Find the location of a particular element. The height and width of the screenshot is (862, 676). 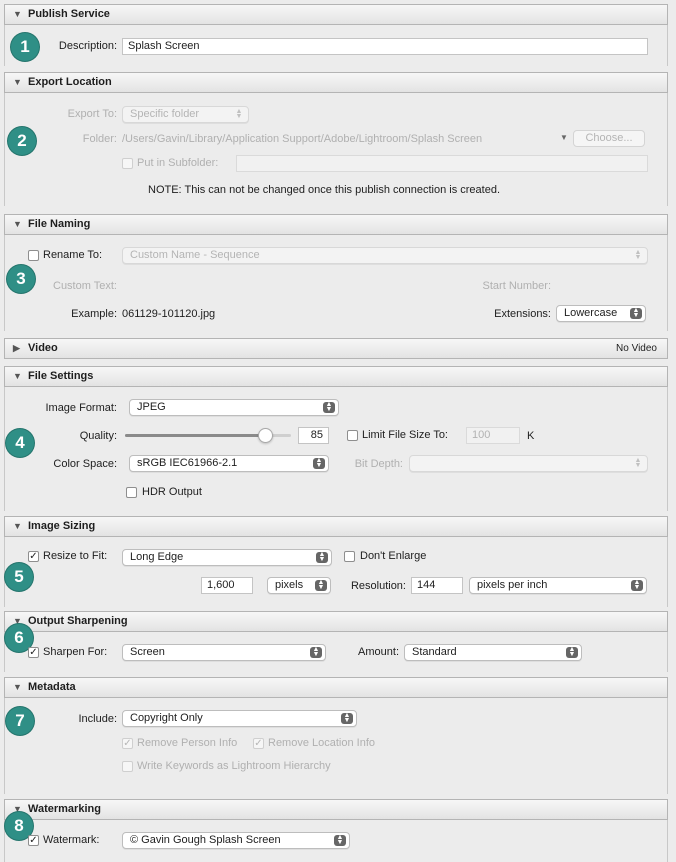

bit-depth-label: Bit Depth: is located at coordinates (378, 464).